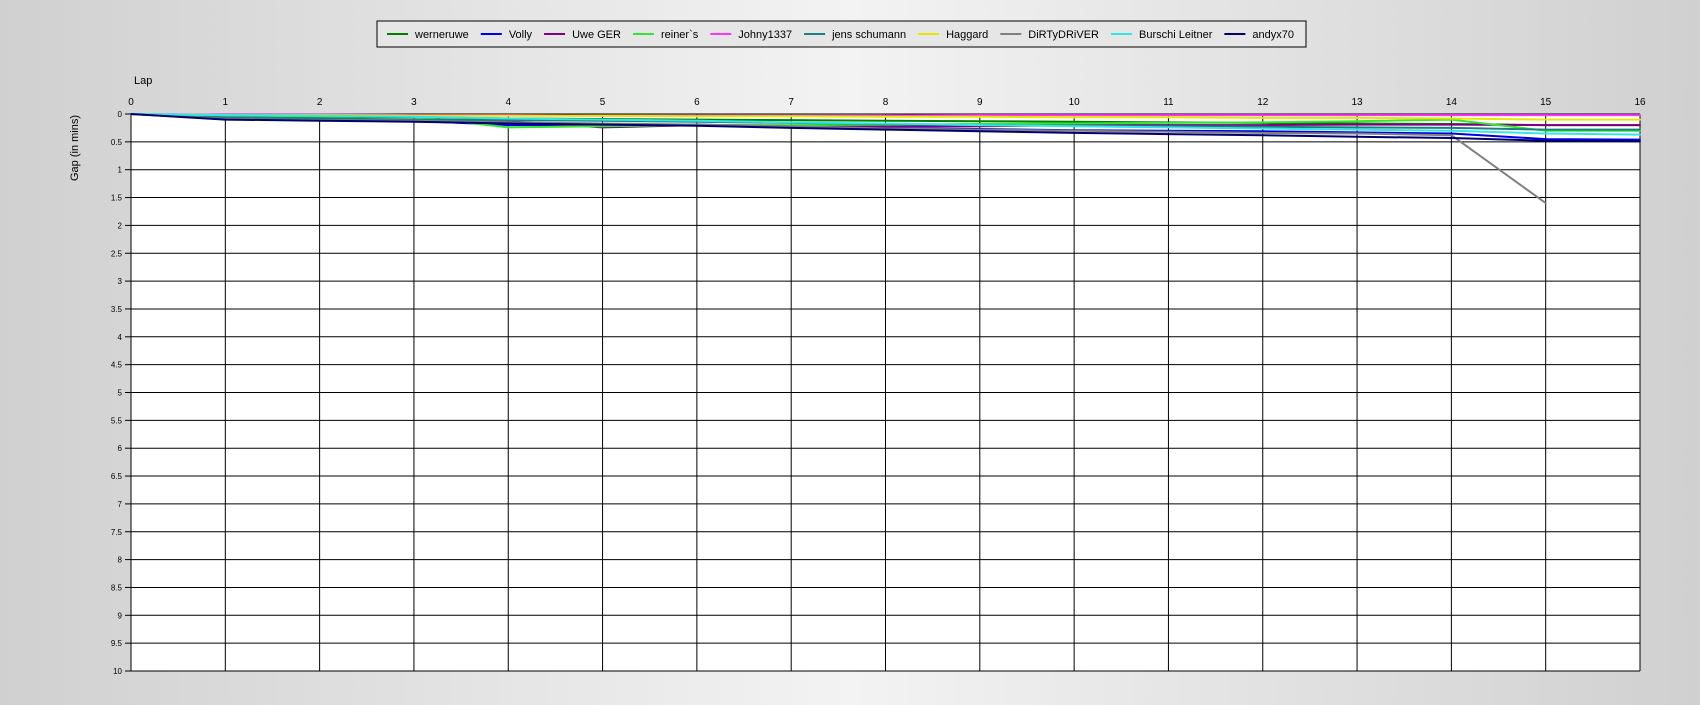 This screenshot has height=705, width=1700. I want to click on x-tick-label: 9, so click(980, 102).